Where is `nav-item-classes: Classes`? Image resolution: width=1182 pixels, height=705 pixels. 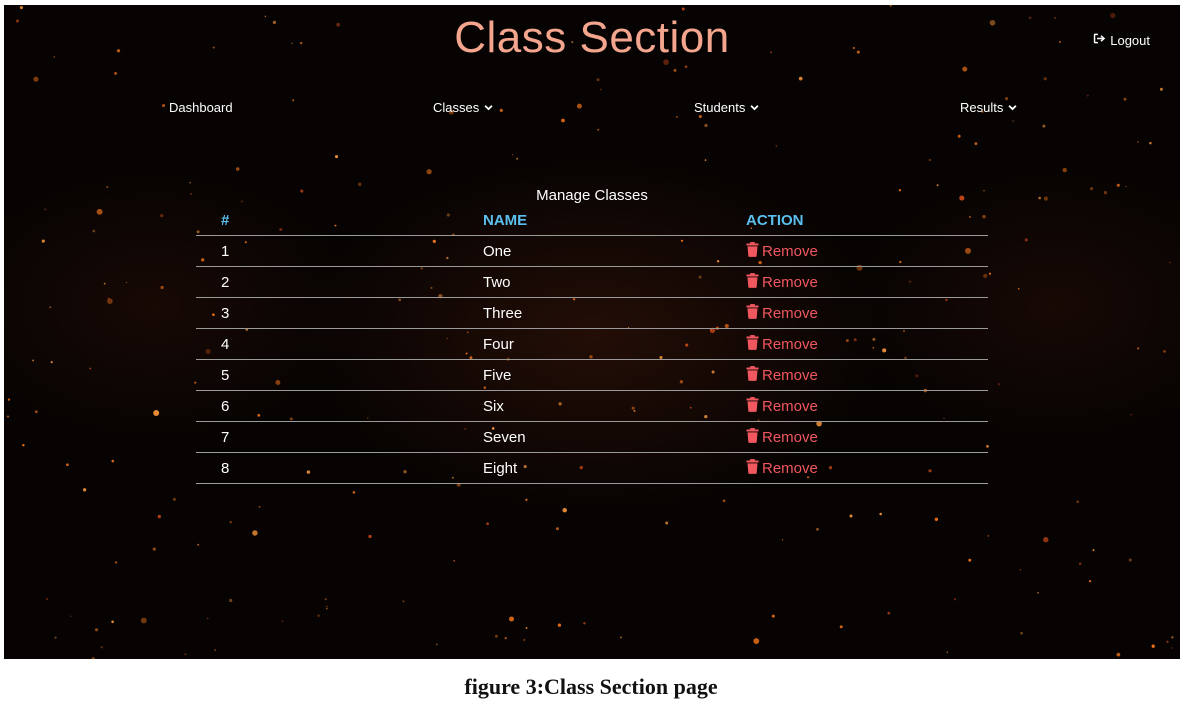
nav-item-classes: Classes is located at coordinates (463, 107).